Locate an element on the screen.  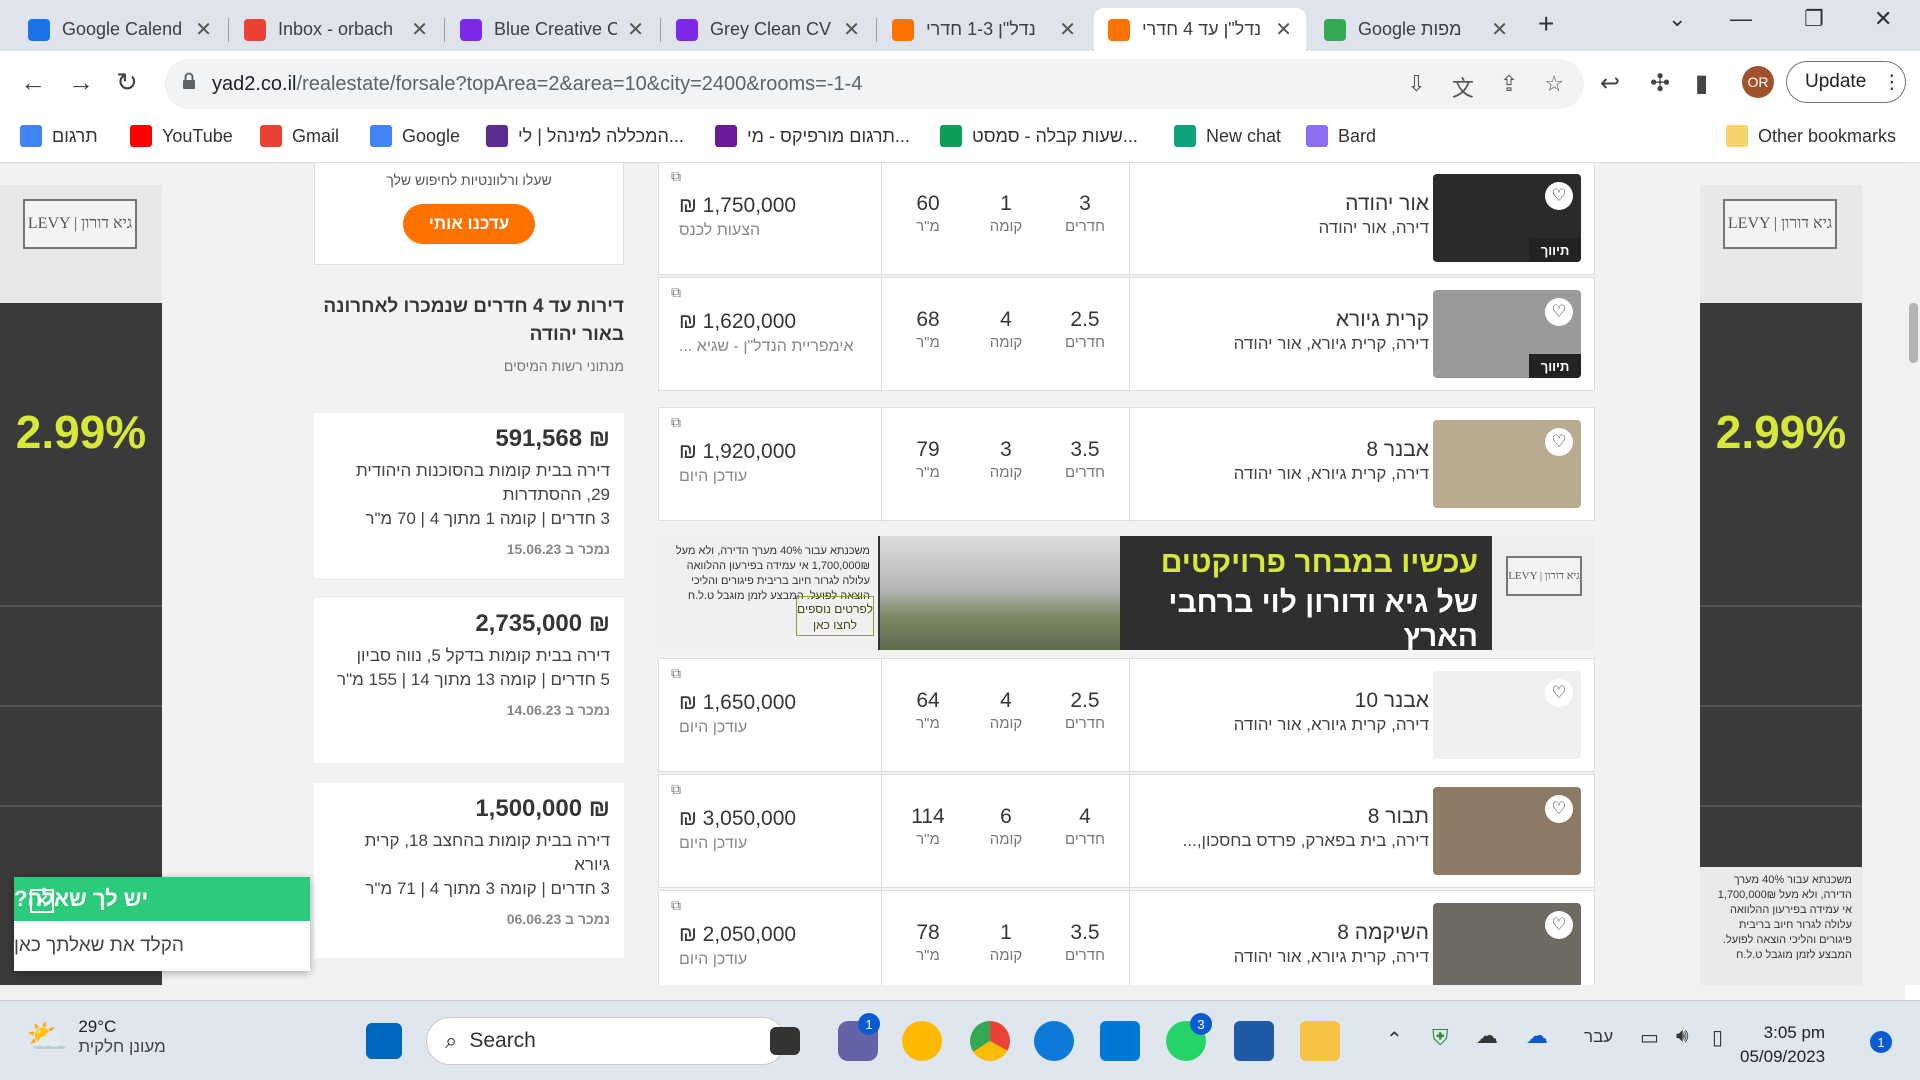
browser-tab: נדל"ן 1-3 חדרי ✕ is located at coordinates (984, 29).